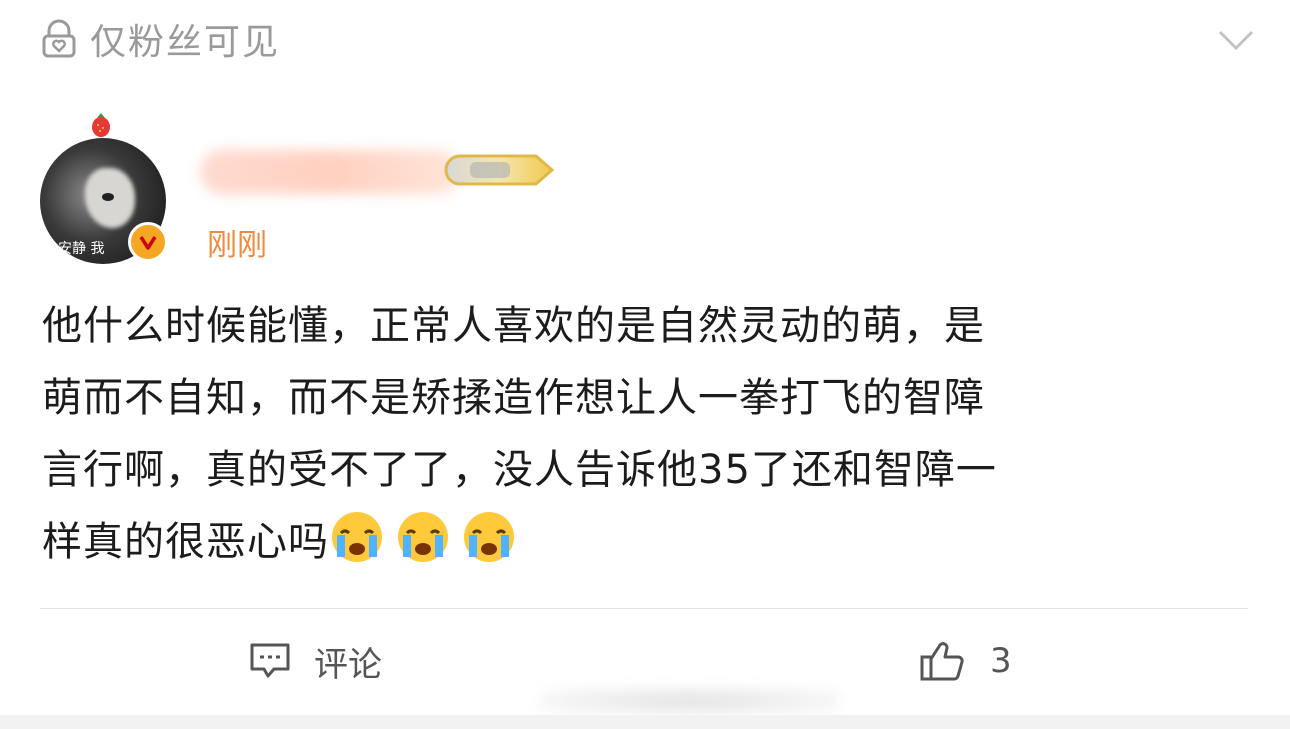  What do you see at coordinates (647, 542) in the screenshot?
I see `post-line-last: 样真的很恶心吗` at bounding box center [647, 542].